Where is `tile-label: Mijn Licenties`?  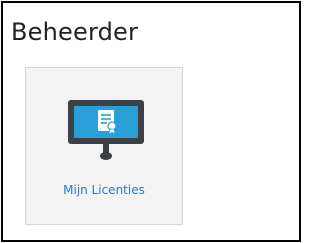 tile-label: Mijn Licenties is located at coordinates (104, 190).